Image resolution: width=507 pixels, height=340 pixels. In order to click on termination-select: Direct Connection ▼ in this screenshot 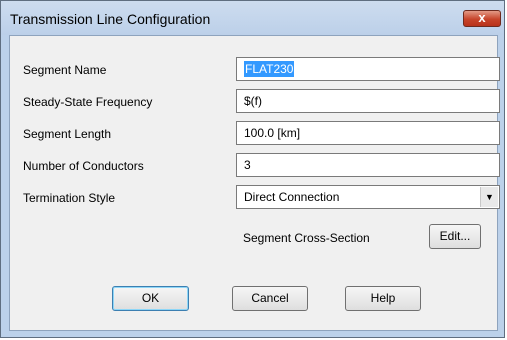, I will do `click(368, 197)`.